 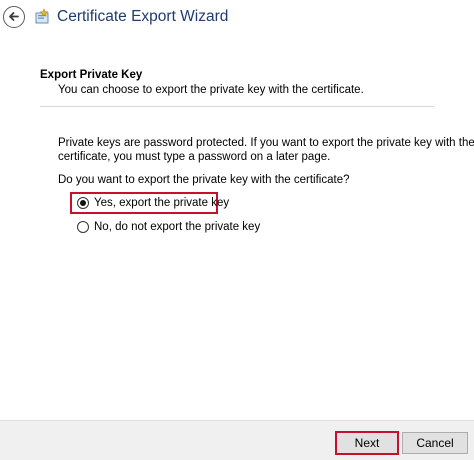 What do you see at coordinates (161, 203) in the screenshot?
I see `option-yes-label: Yes, export the private key` at bounding box center [161, 203].